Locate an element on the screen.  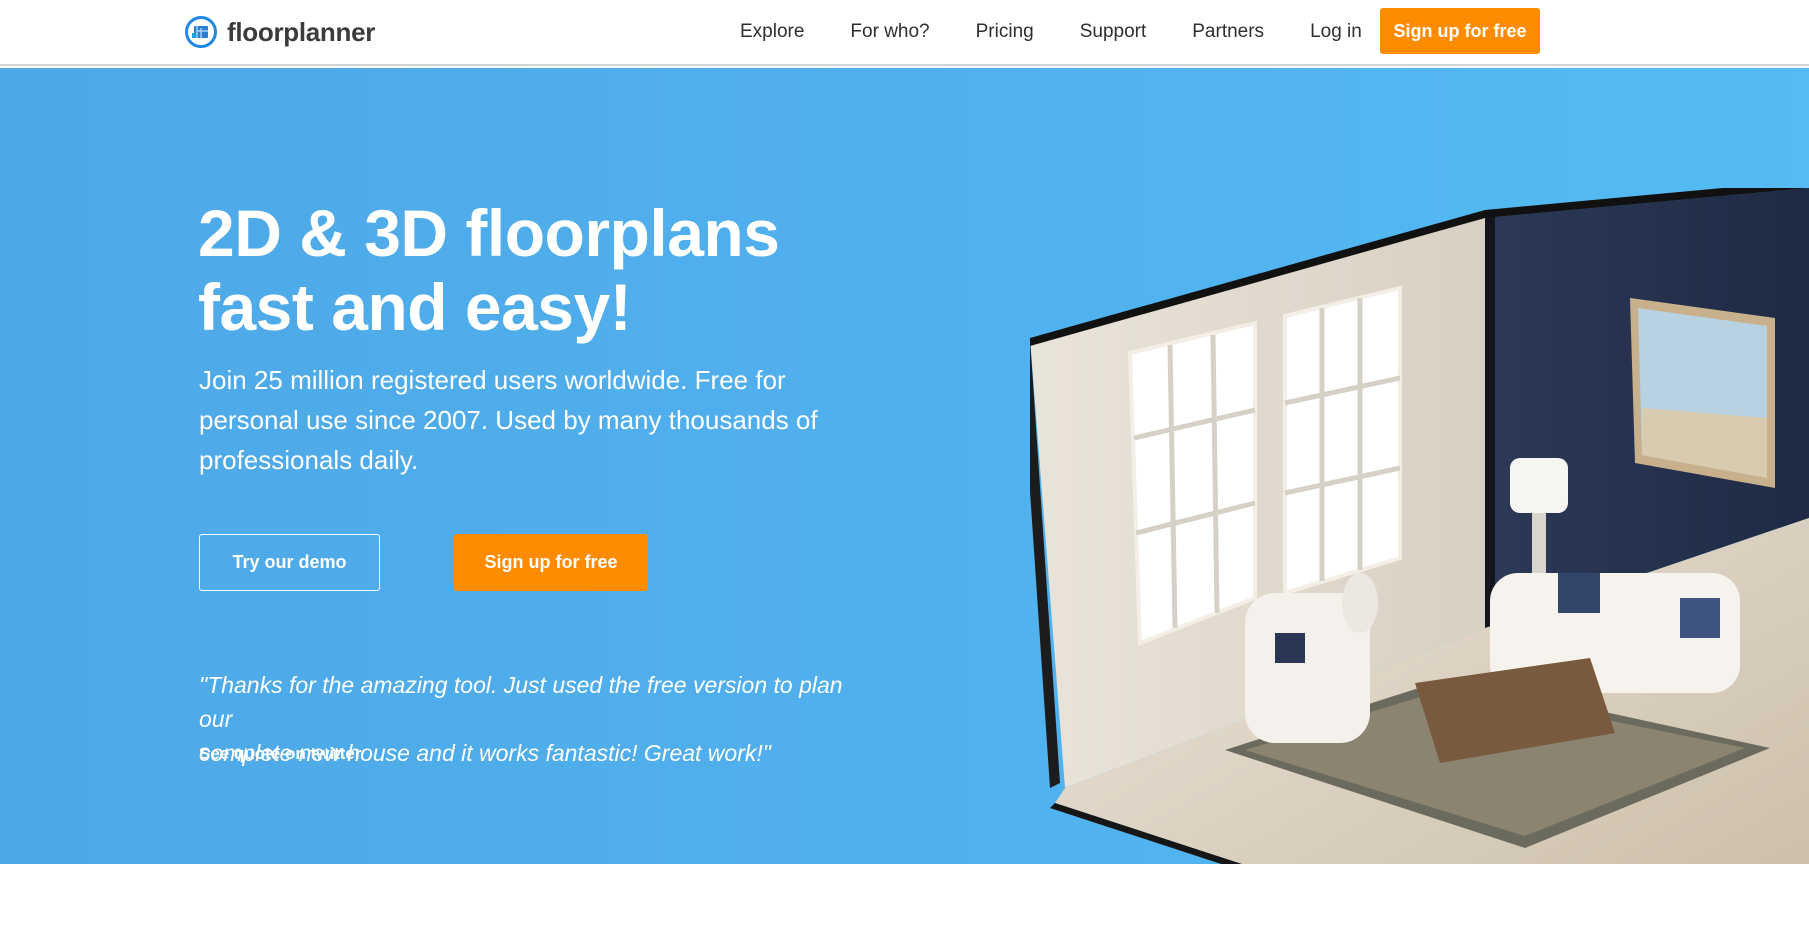
floorplanner-logo-icon is located at coordinates (201, 32).